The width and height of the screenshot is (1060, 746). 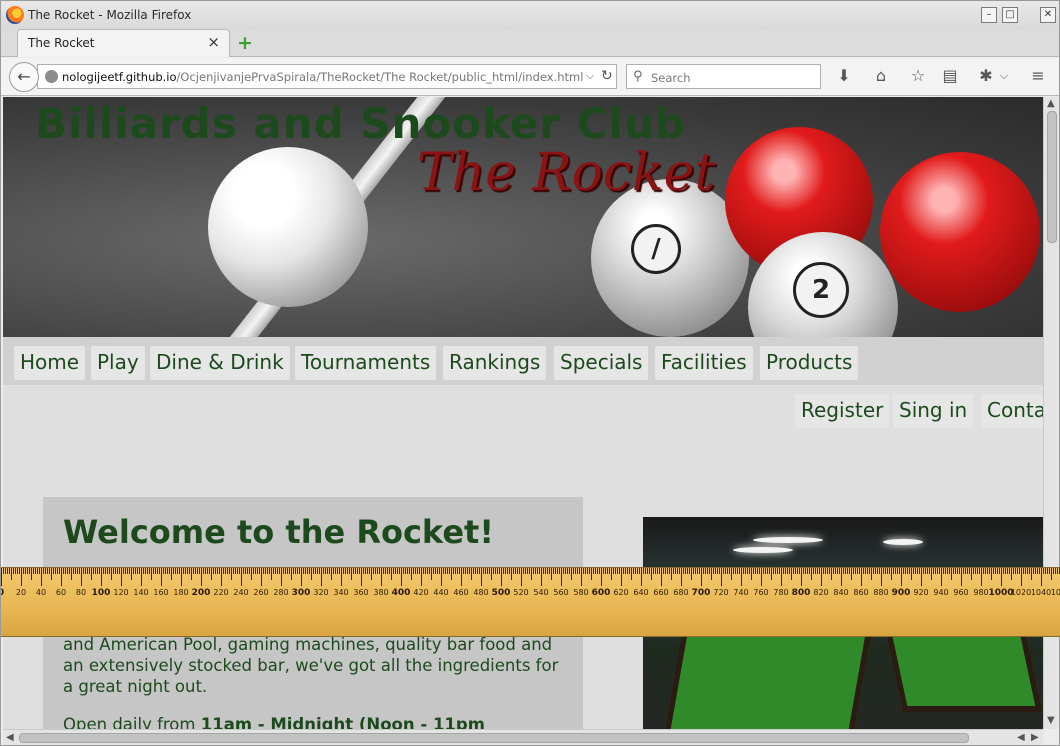 What do you see at coordinates (704, 363) in the screenshot?
I see `menu-item-facilities: Facilities` at bounding box center [704, 363].